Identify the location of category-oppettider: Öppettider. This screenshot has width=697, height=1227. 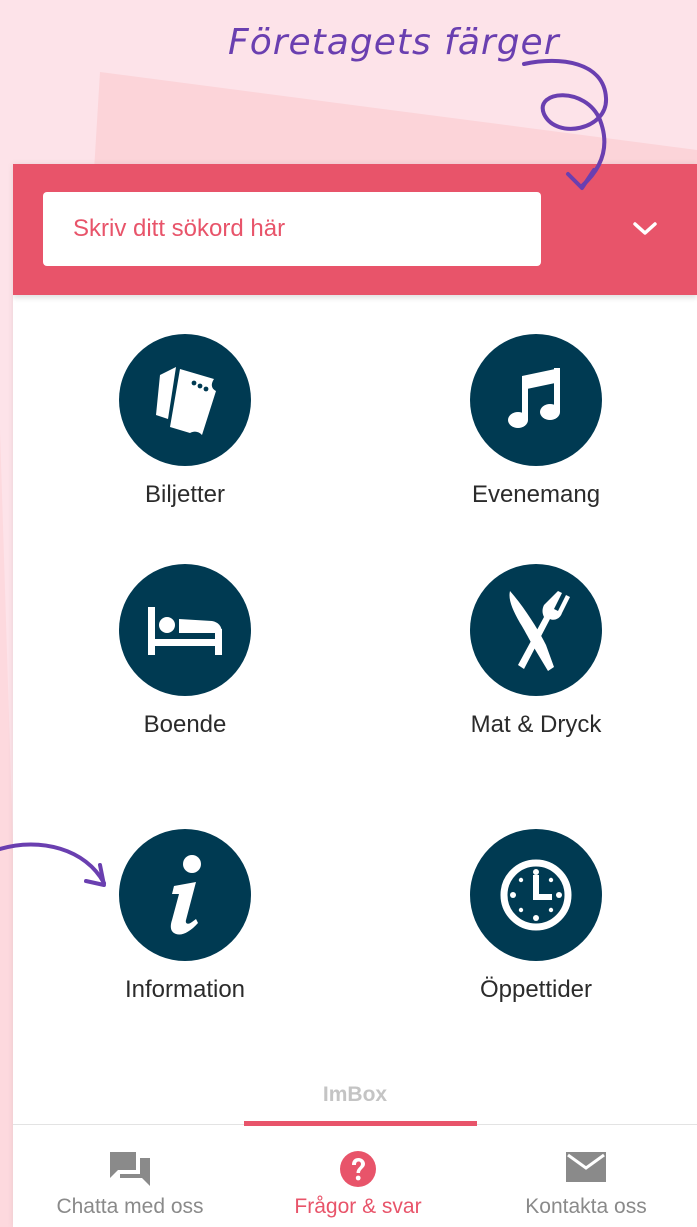
(536, 916).